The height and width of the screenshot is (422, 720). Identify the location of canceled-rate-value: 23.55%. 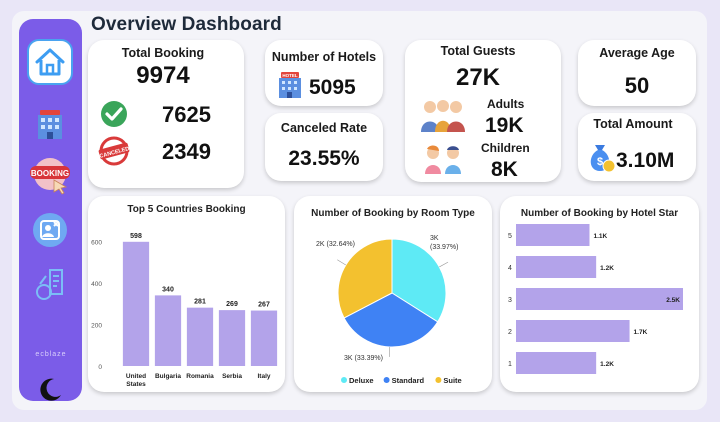
(324, 158).